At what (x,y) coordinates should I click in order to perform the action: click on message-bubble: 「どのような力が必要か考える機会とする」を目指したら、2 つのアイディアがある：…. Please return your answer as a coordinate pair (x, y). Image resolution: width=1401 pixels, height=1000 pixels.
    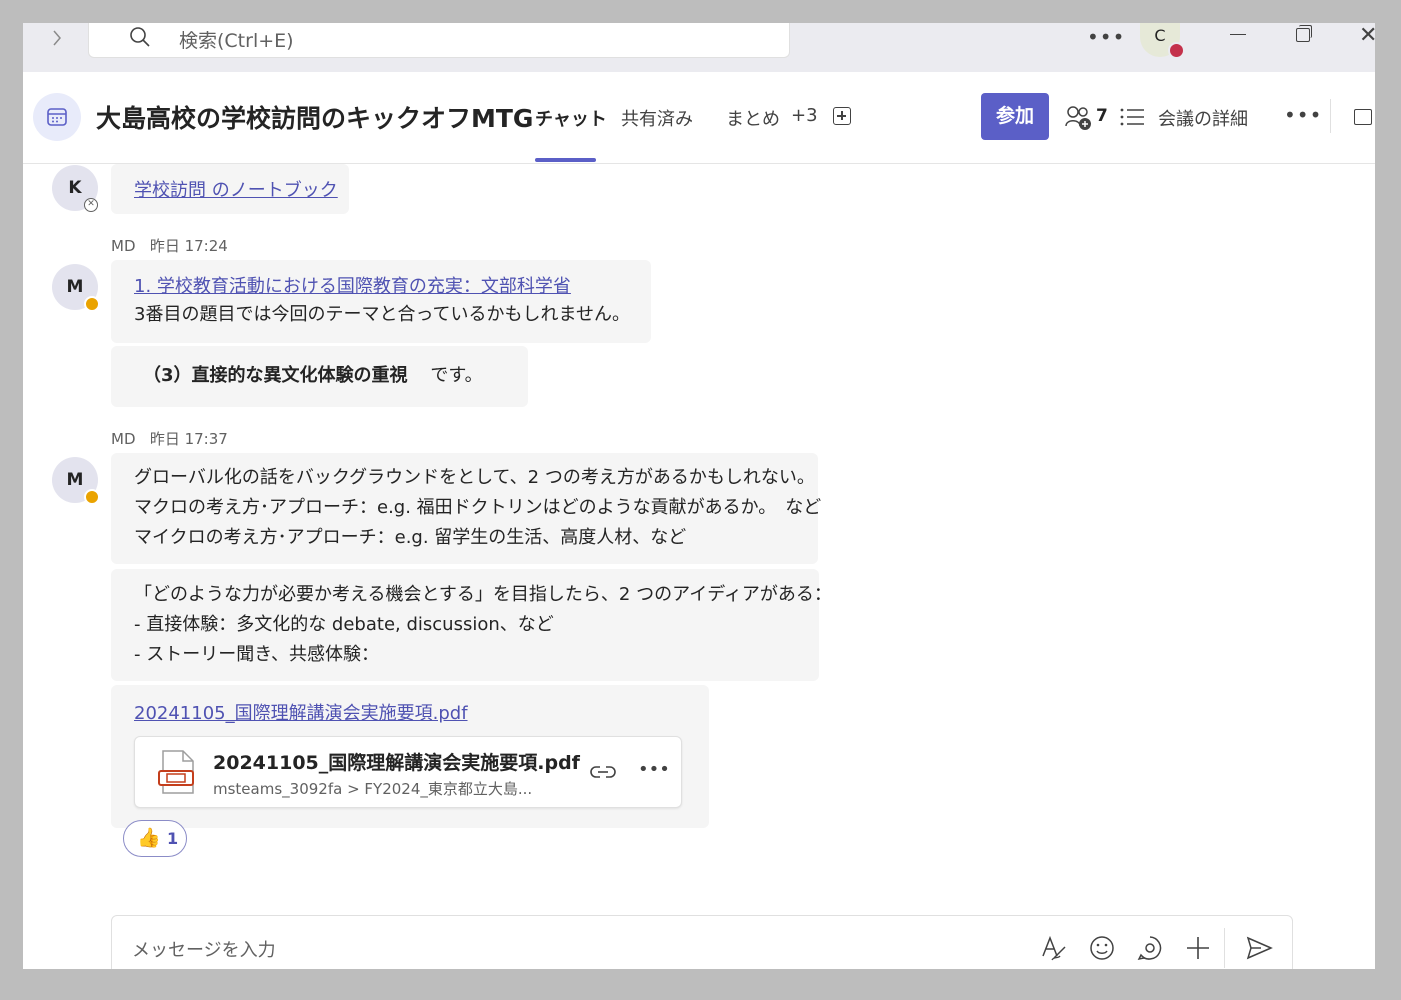
    Looking at the image, I should click on (471, 625).